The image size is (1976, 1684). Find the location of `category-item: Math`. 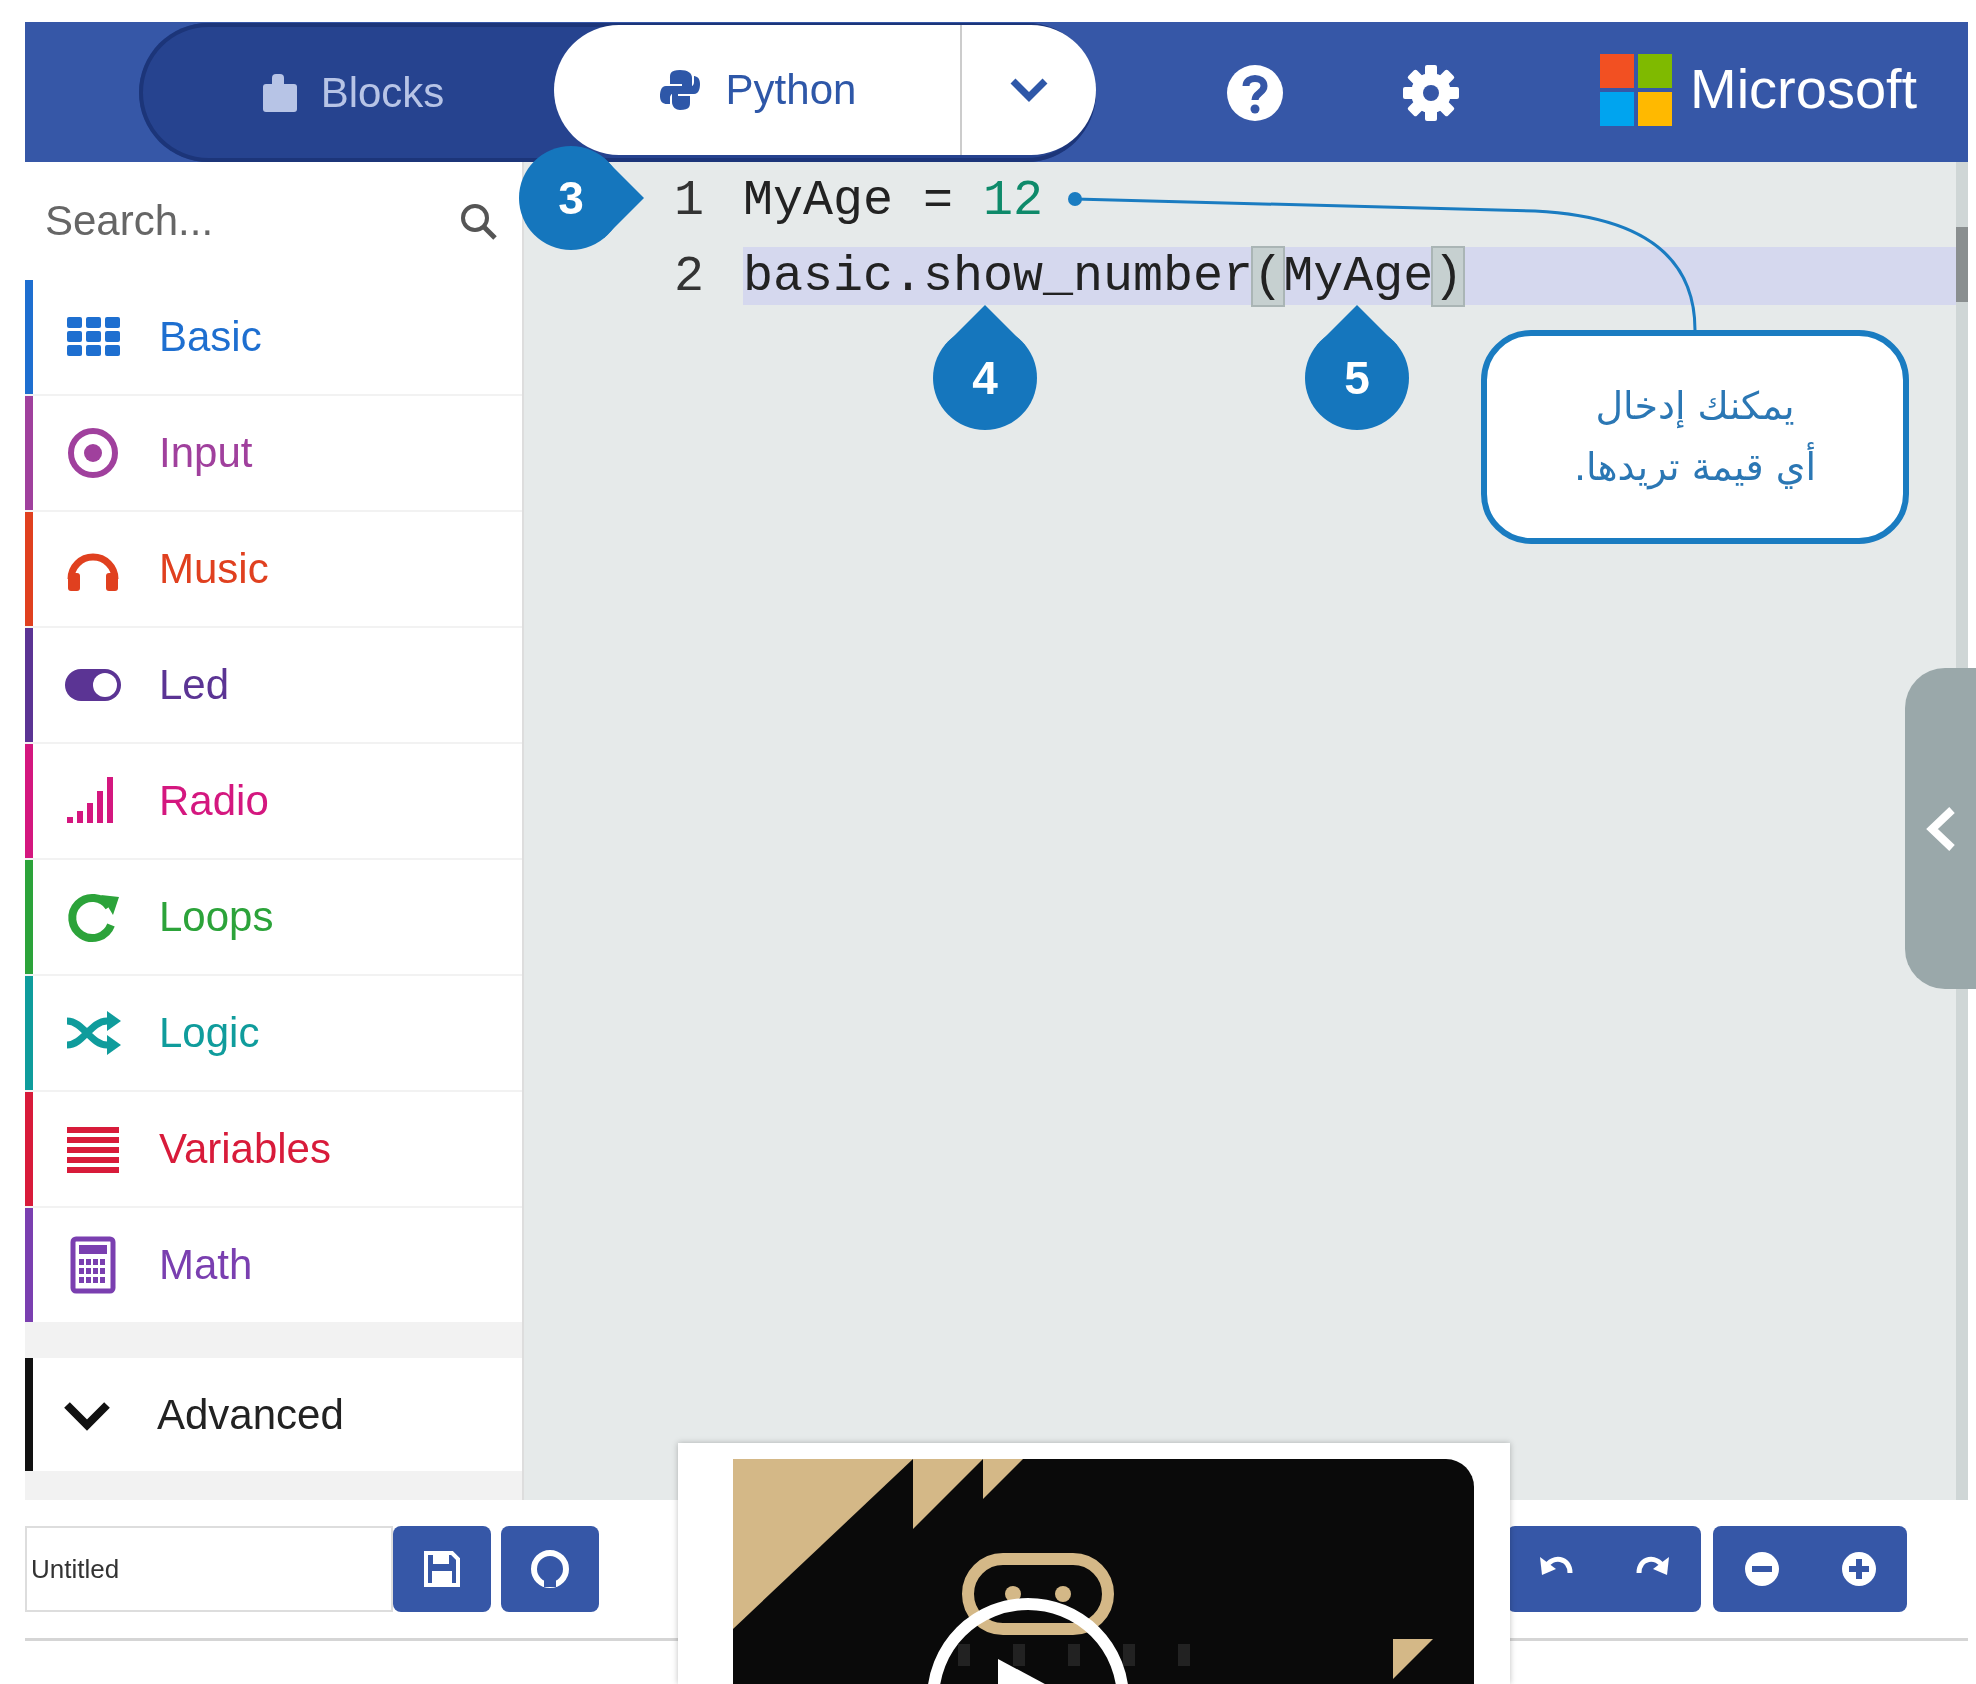

category-item: Math is located at coordinates (273, 1265).